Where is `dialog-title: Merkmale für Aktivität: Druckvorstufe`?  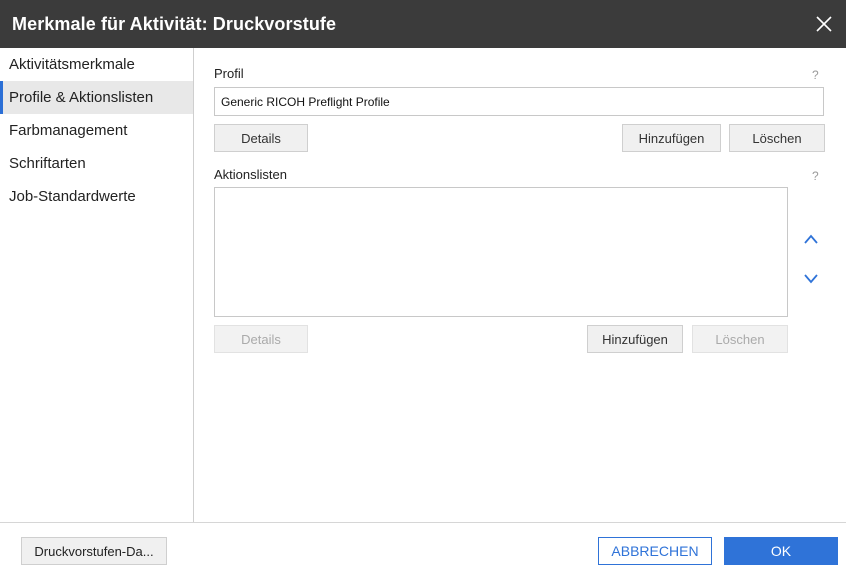
dialog-title: Merkmale für Aktivität: Druckvorstufe is located at coordinates (174, 23).